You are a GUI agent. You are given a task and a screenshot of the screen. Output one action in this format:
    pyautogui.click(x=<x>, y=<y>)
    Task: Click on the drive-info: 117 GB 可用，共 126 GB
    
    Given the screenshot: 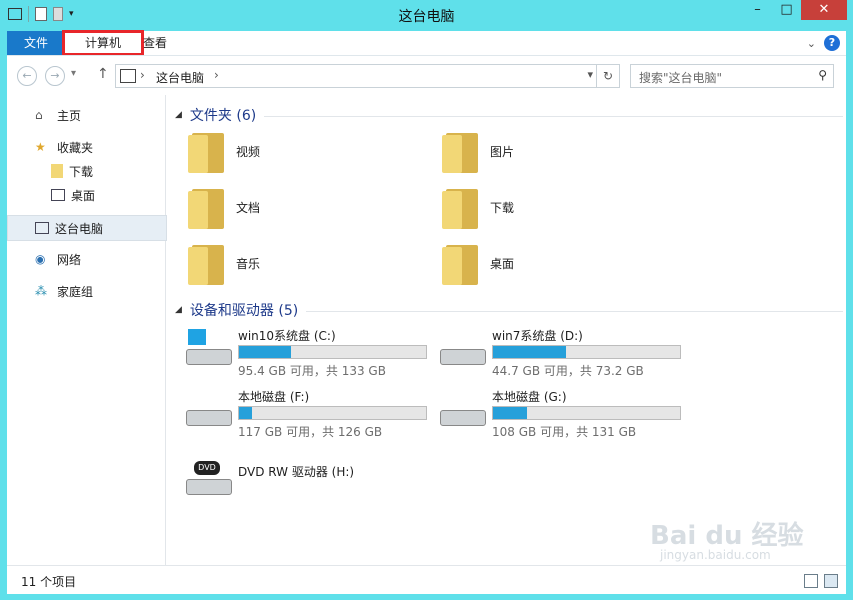 What is the action you would take?
    pyautogui.click(x=310, y=432)
    